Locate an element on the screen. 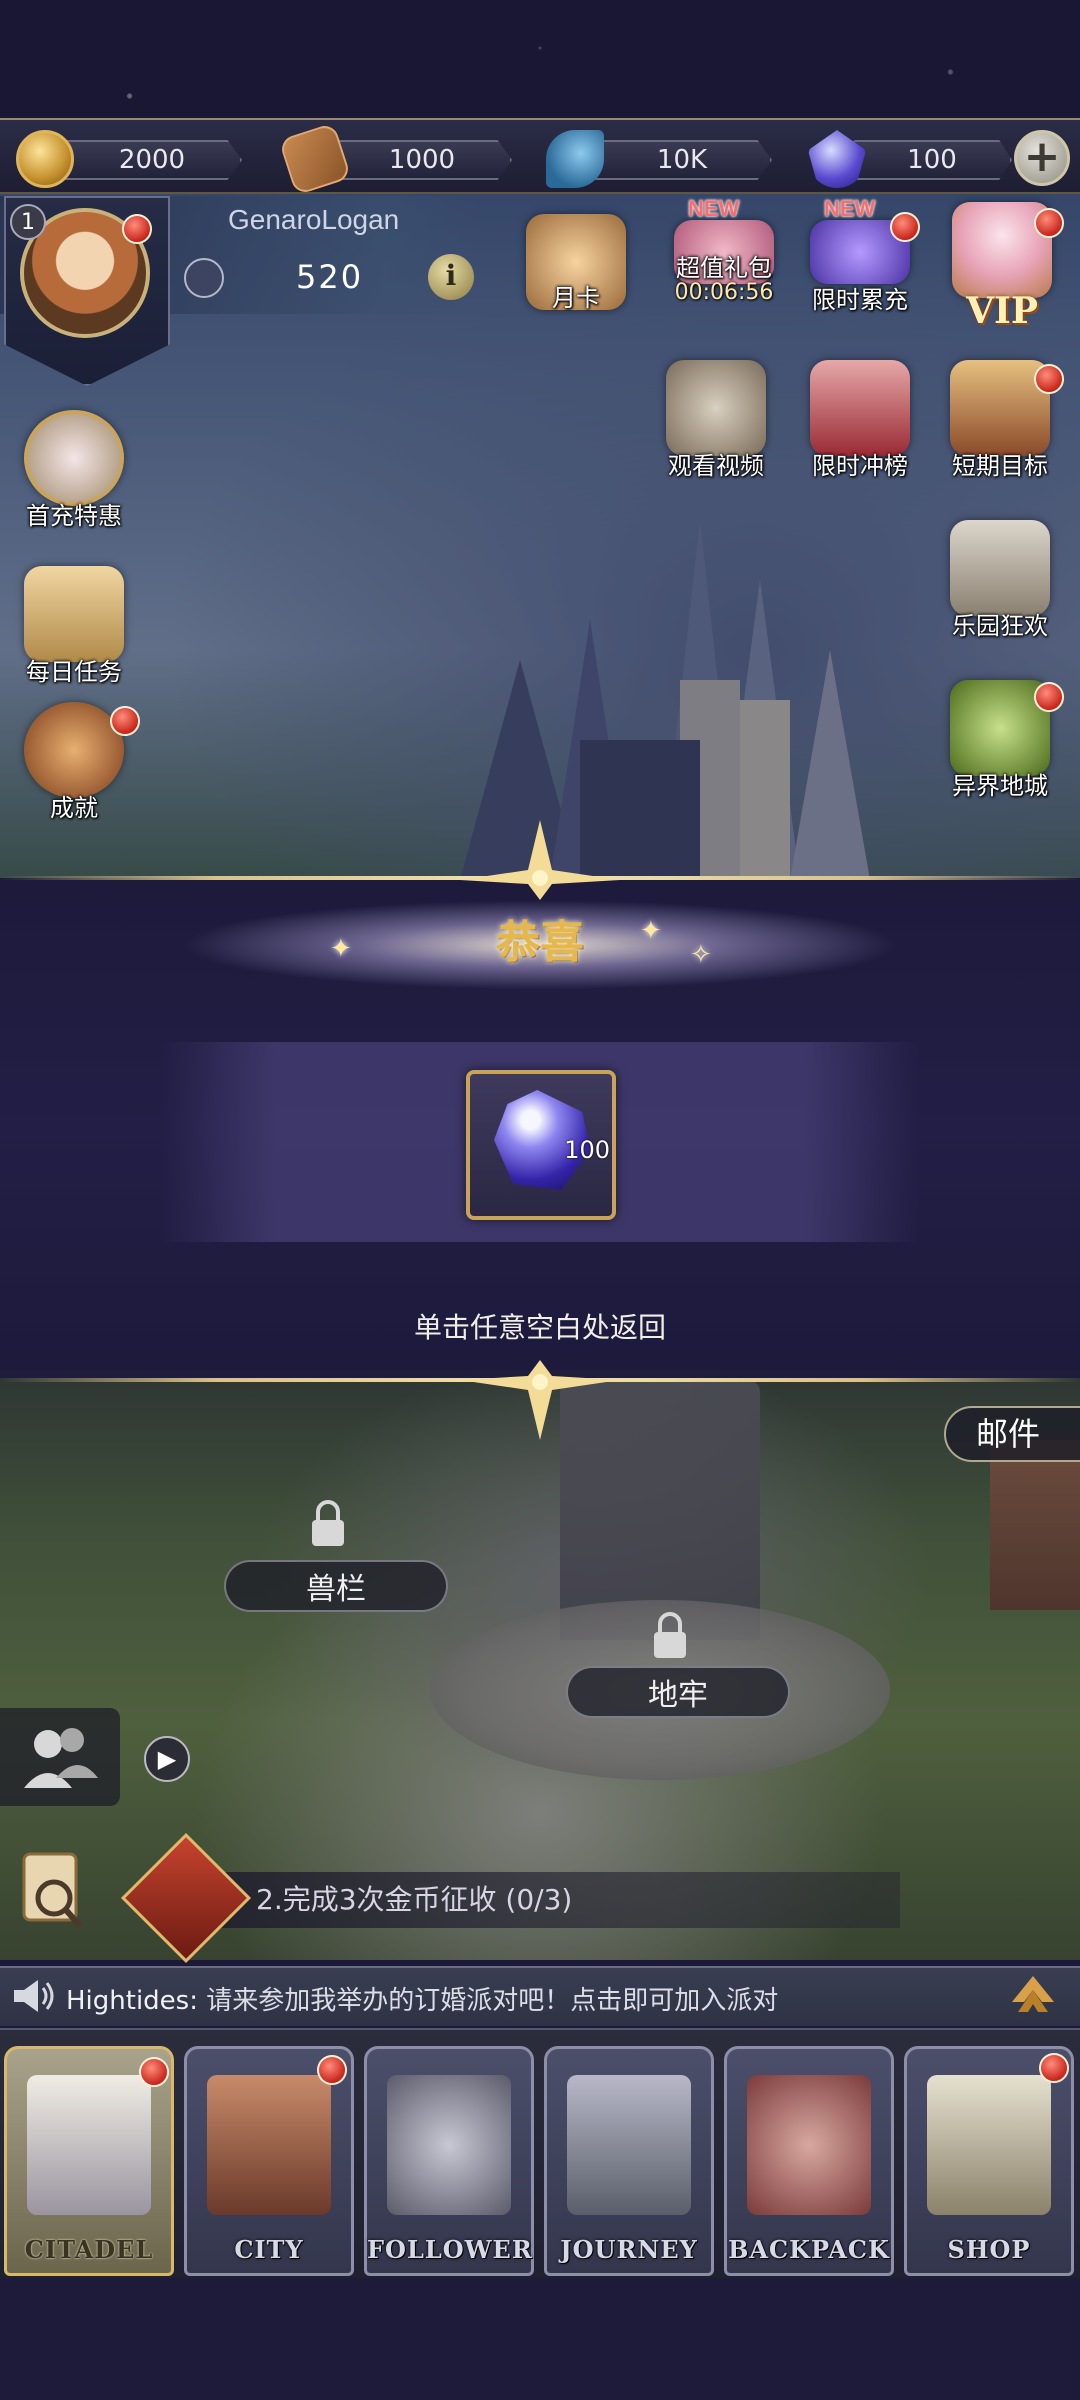  limited-rank-label: 限时冲榜 is located at coordinates (860, 466).